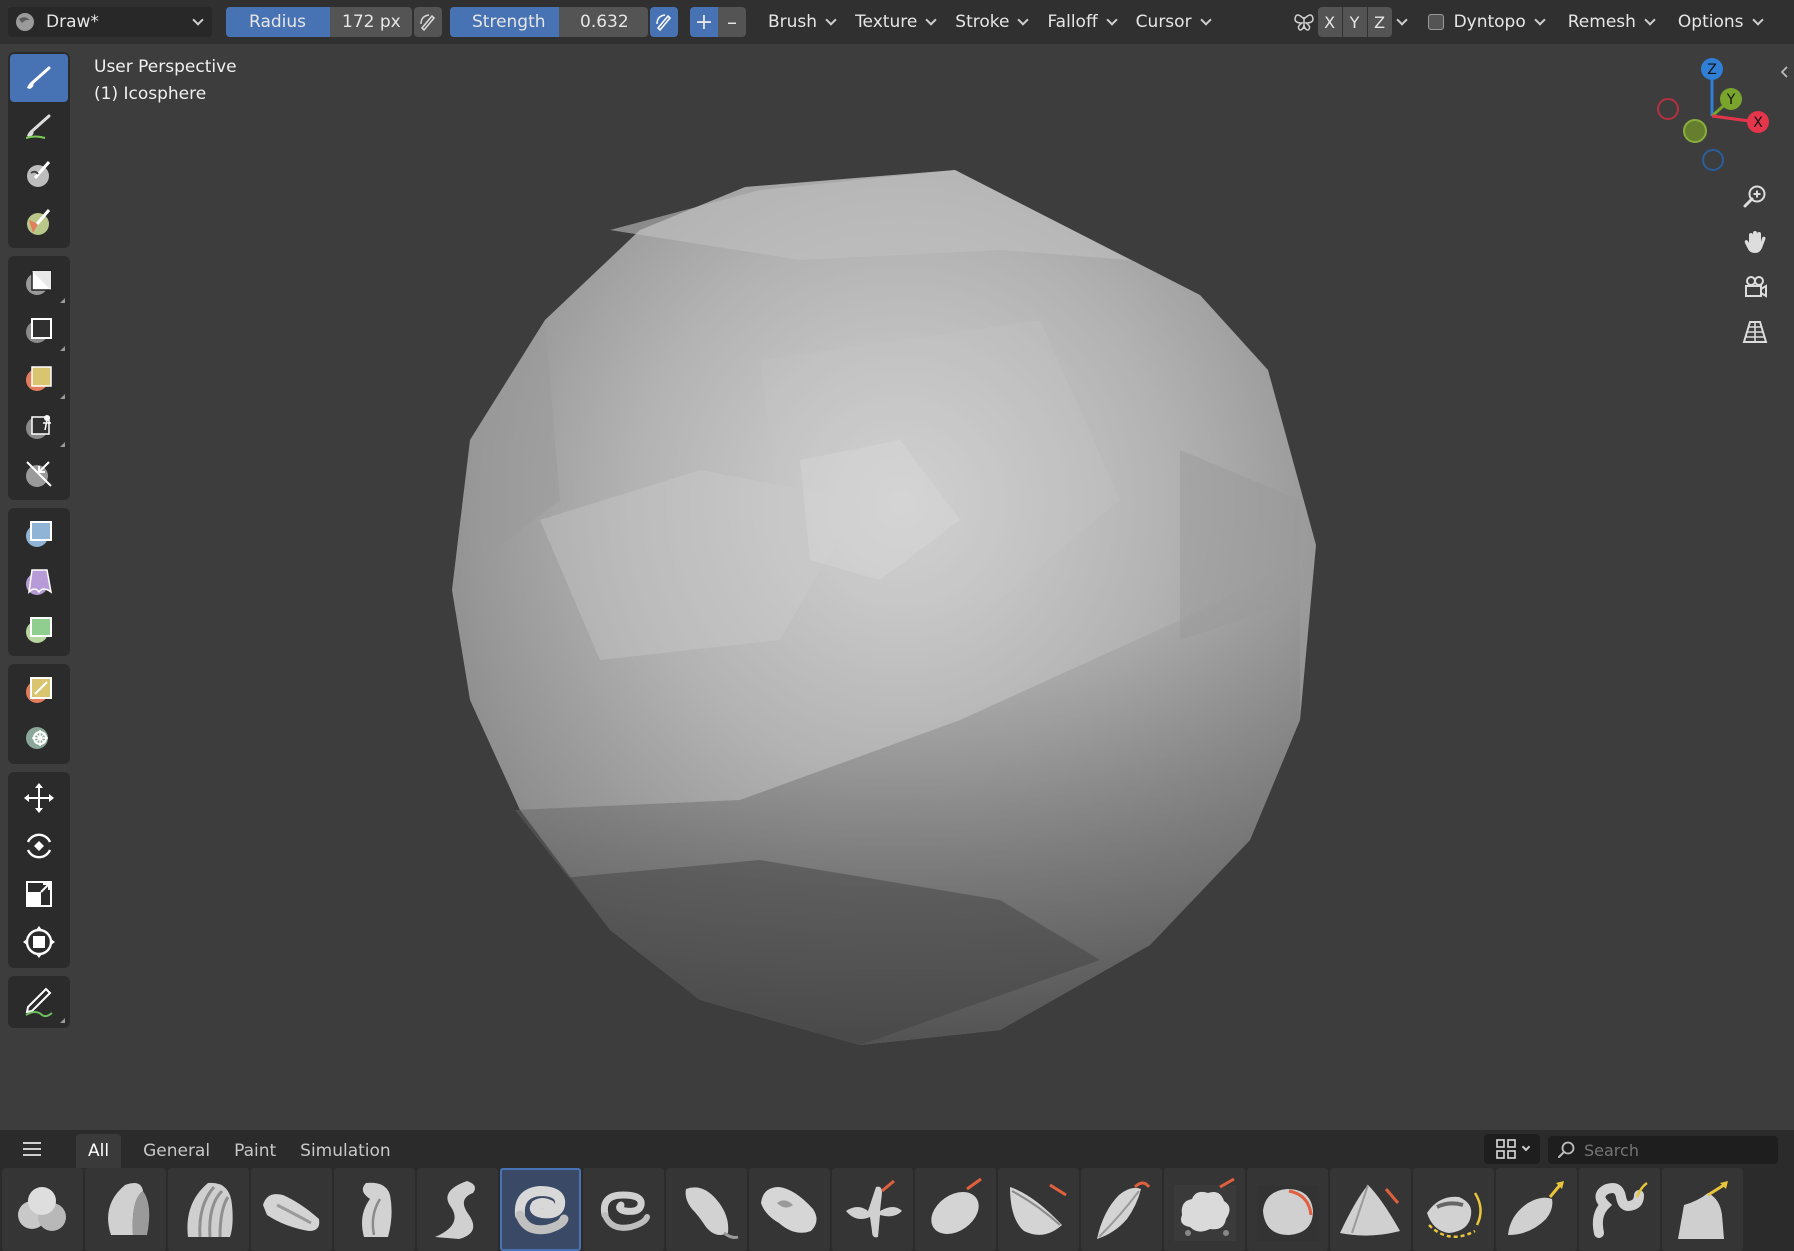 Image resolution: width=1794 pixels, height=1251 pixels. I want to click on brush-thumb-elastic-deform, so click(706, 1209).